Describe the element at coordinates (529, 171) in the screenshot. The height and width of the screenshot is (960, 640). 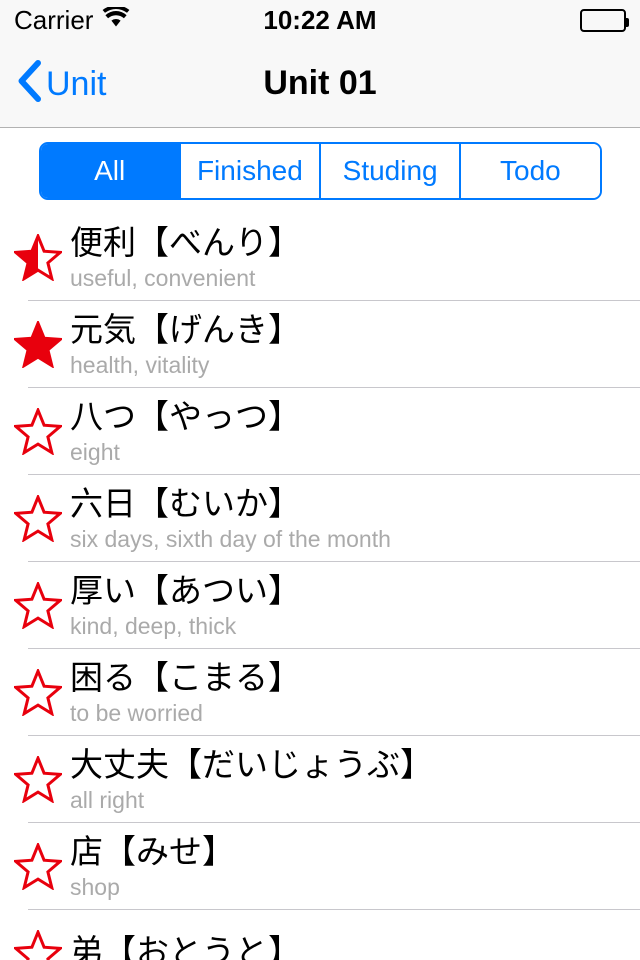
I see `segment-todo: Todo` at that location.